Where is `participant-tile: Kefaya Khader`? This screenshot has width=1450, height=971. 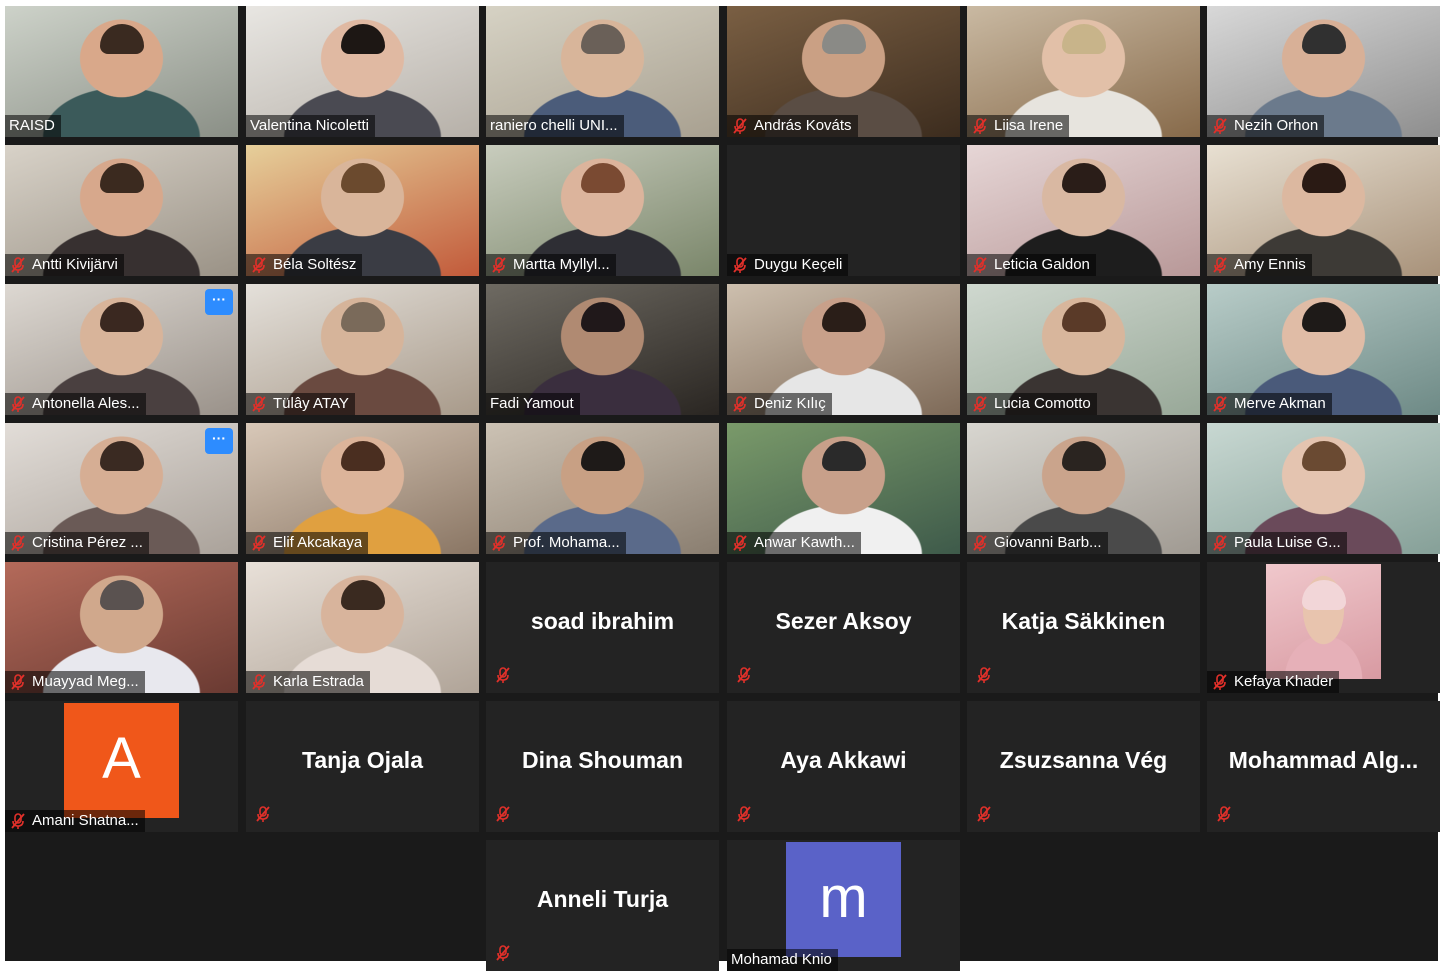
participant-tile: Kefaya Khader is located at coordinates (1323, 627).